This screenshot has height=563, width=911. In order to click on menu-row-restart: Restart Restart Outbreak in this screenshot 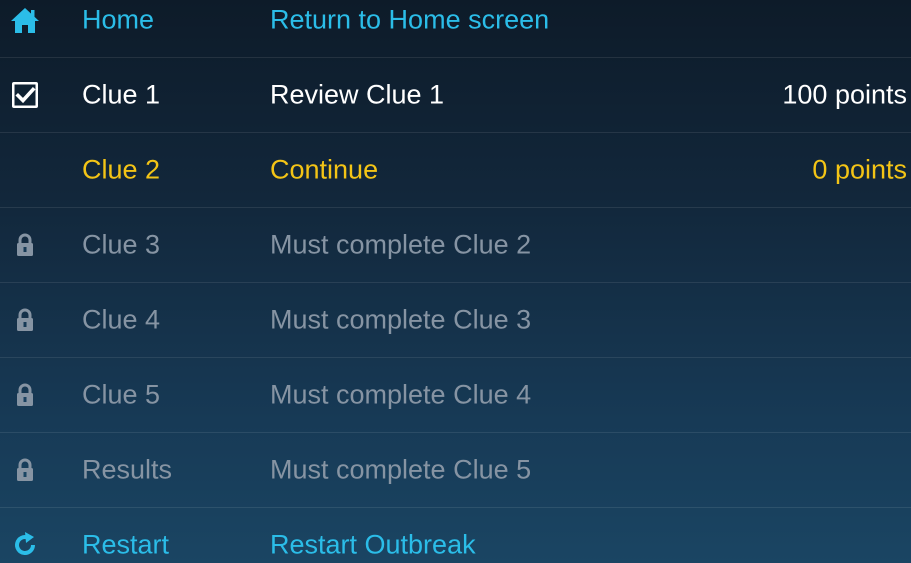, I will do `click(455, 535)`.